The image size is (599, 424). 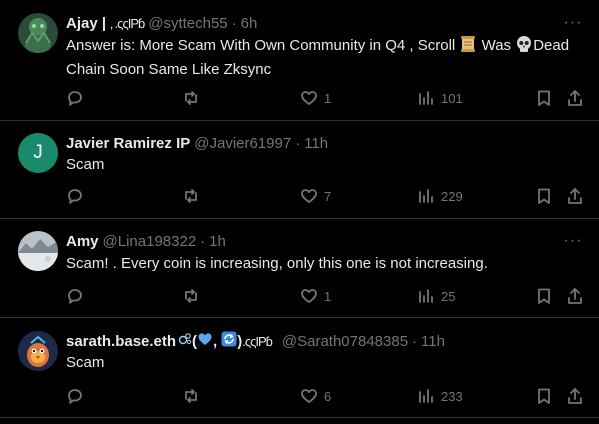 I want to click on name-decoration: .ςςIPɓ, so click(x=257, y=341).